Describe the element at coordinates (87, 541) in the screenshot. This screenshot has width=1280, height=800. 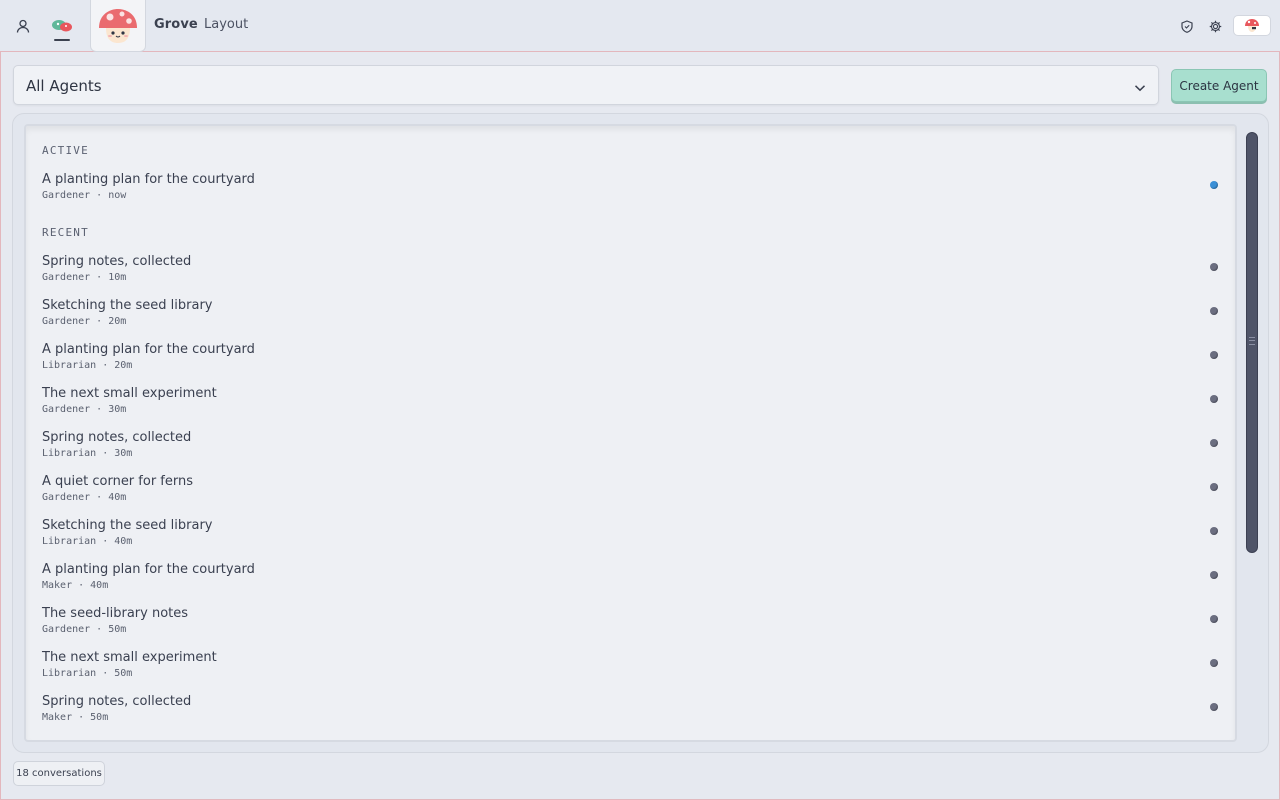
I see `conversation-meta: Librarian · 40m` at that location.